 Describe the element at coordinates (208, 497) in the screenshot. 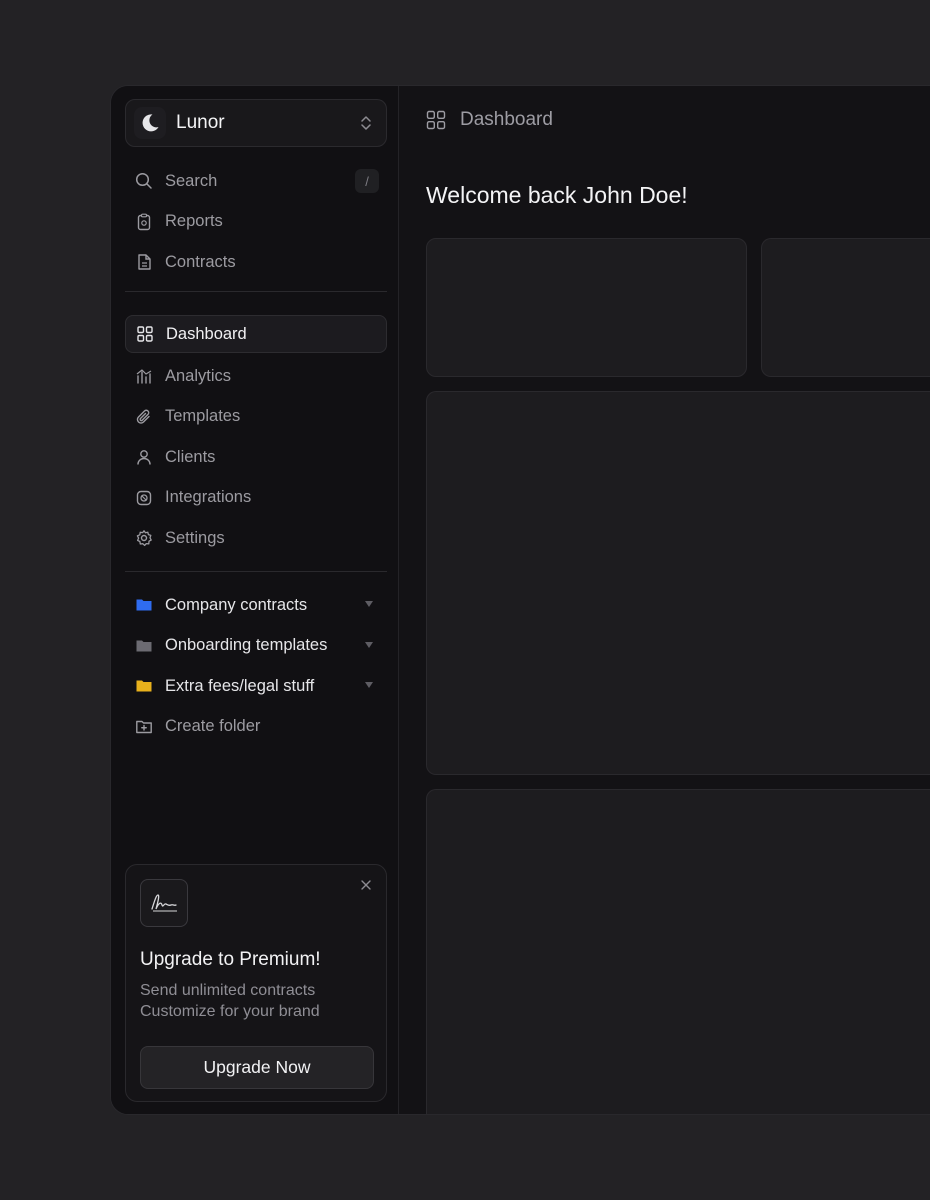

I see `sidebar-item-label: Integrations` at that location.